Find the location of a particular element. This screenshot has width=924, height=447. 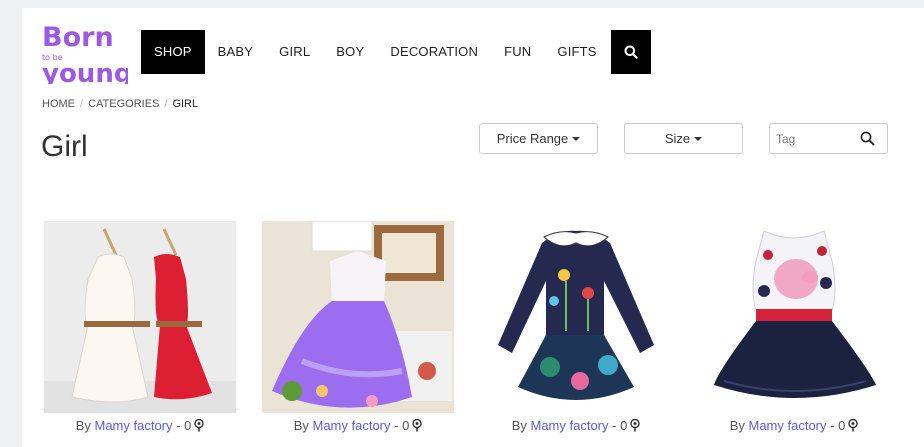

logo-line1: Born is located at coordinates (78, 37).